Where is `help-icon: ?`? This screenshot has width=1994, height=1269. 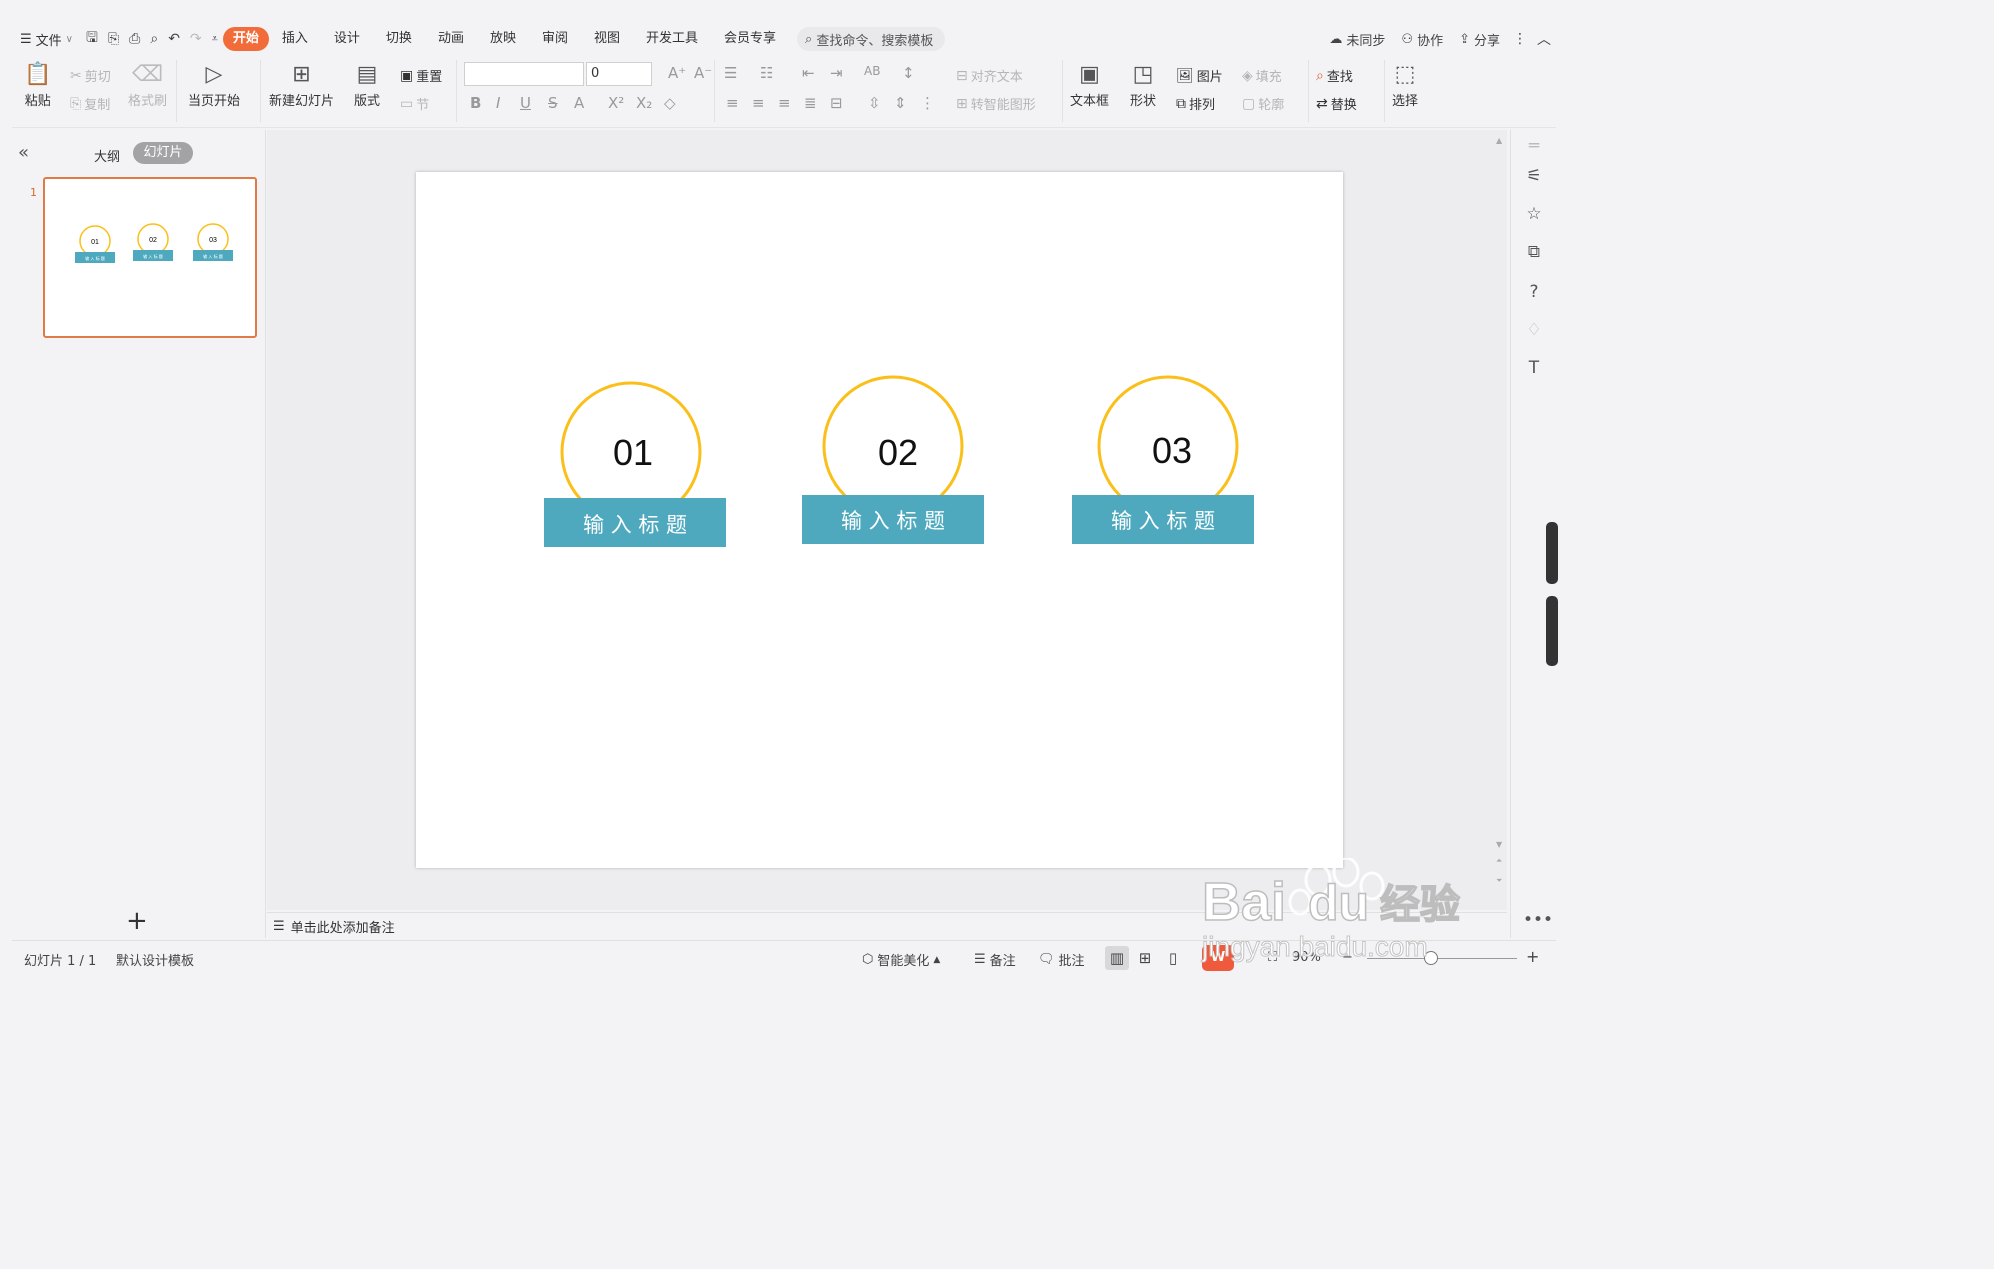 help-icon: ? is located at coordinates (1534, 292).